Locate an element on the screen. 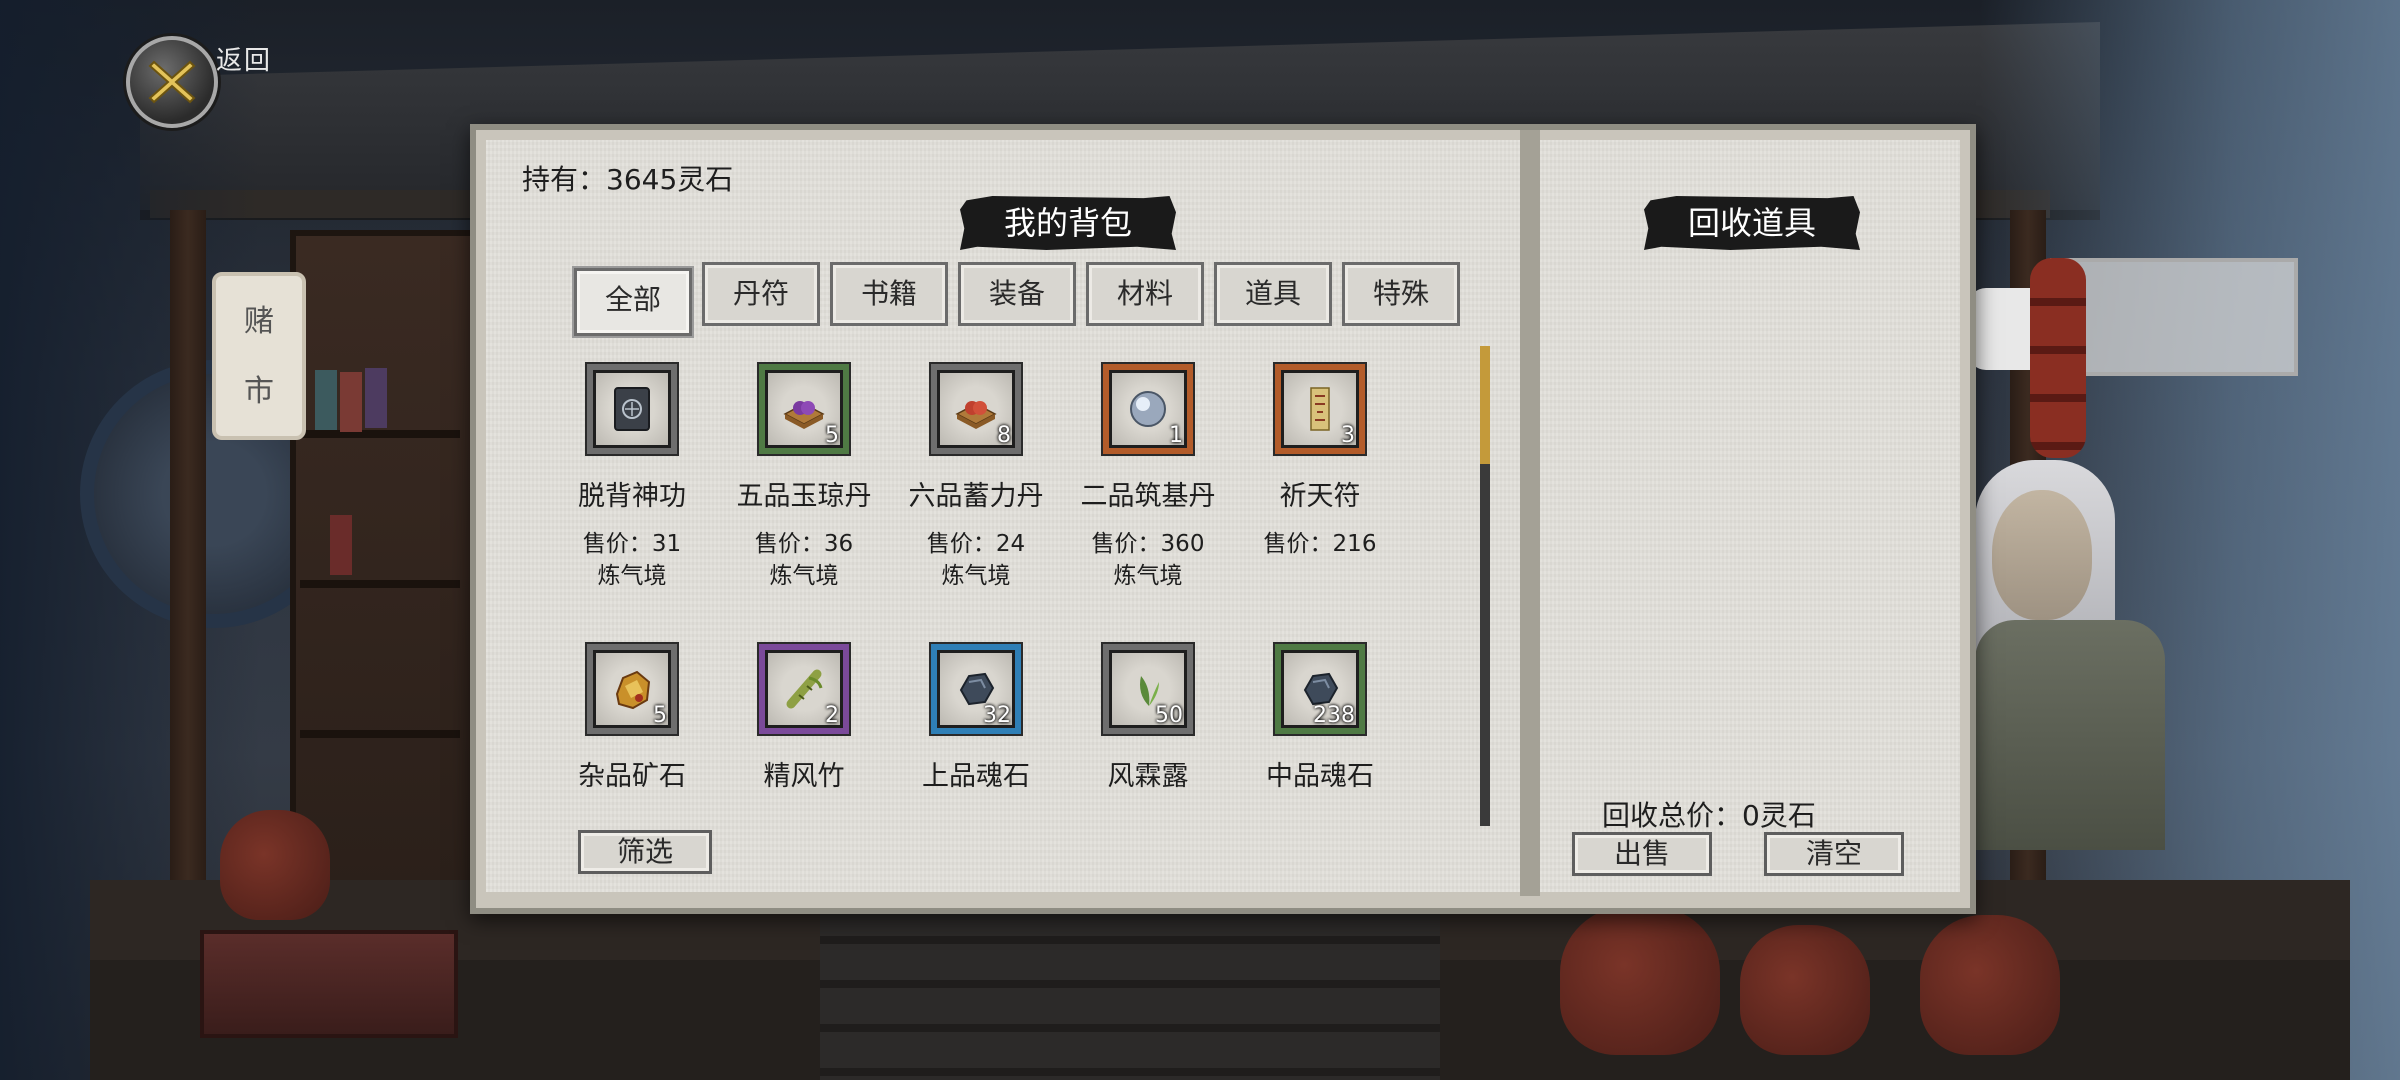 This screenshot has height=1080, width=2400. item-slot is located at coordinates (632, 409).